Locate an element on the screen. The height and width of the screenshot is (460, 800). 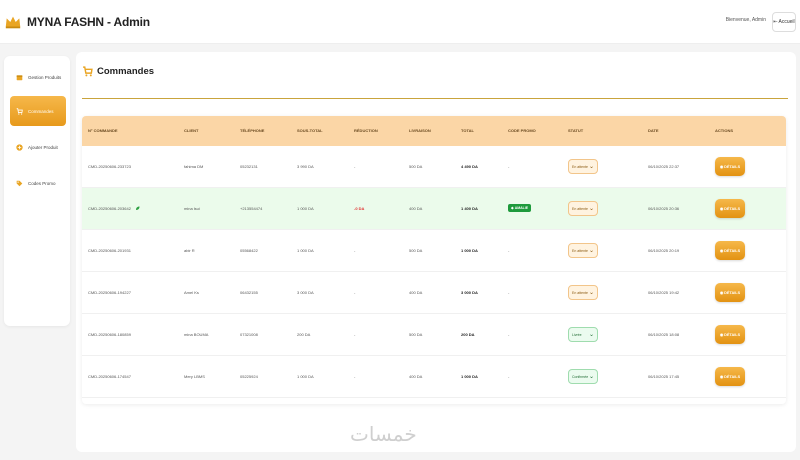
sidebar-item-codes-promo: Codes Promo is located at coordinates (38, 183).